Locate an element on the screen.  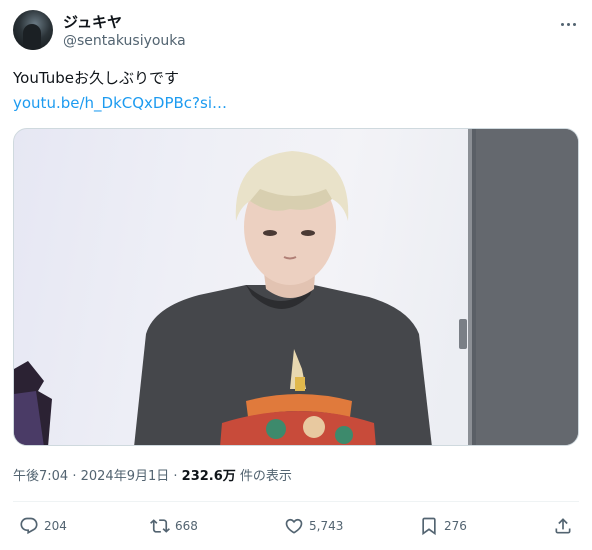
share-icon is located at coordinates (563, 526).